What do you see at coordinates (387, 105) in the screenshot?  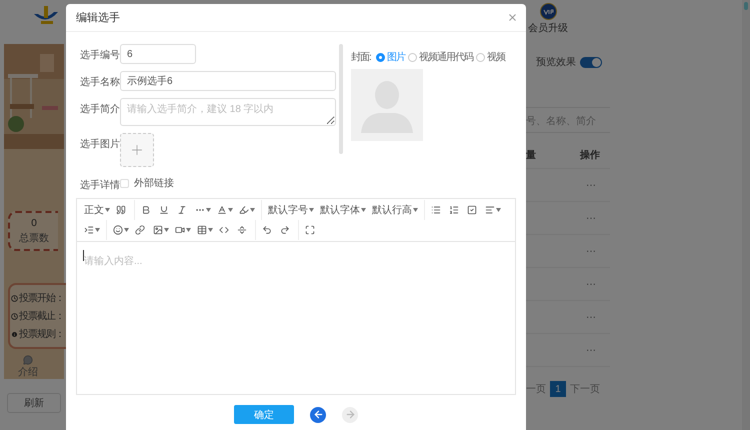 I see `avatar-placeholder` at bounding box center [387, 105].